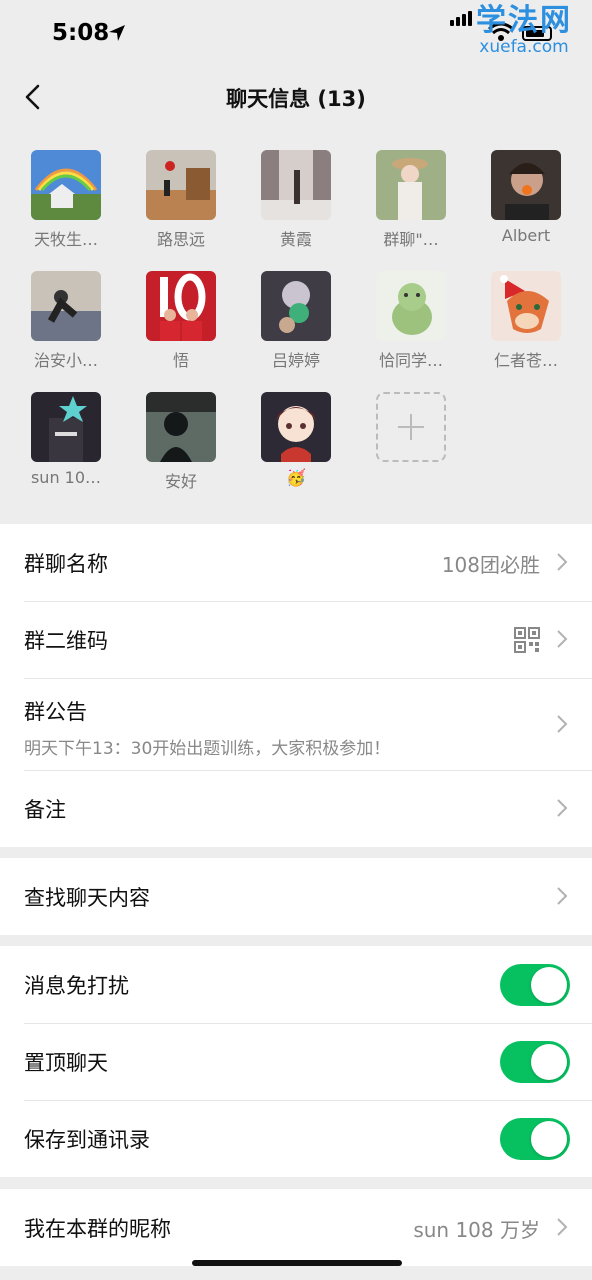  I want to click on member-item: 悟, so click(181, 321).